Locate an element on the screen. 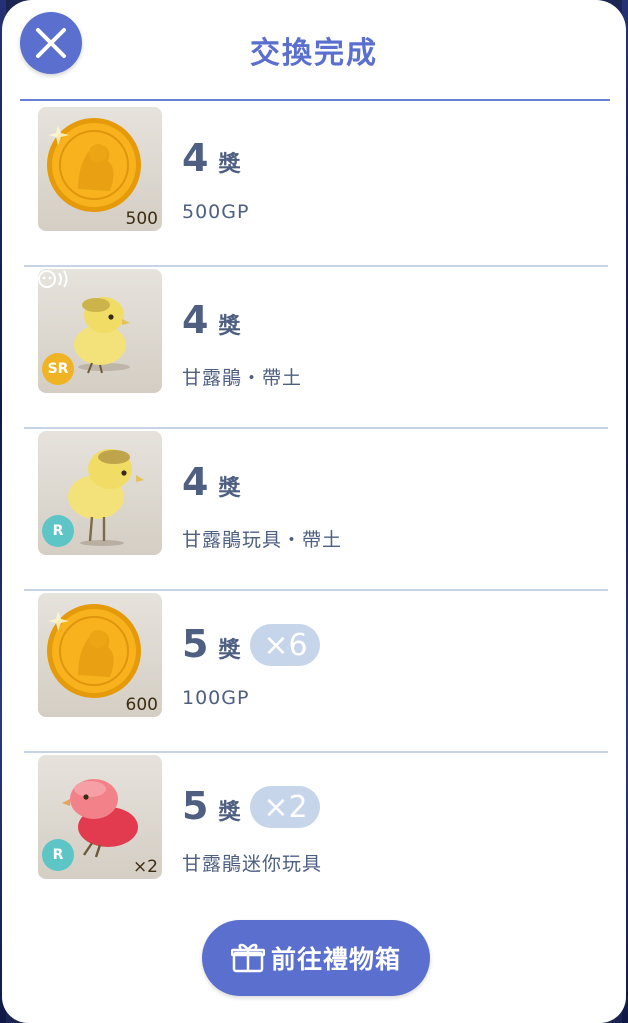 Image resolution: width=628 pixels, height=1023 pixels. count-badge: ×6 is located at coordinates (285, 645).